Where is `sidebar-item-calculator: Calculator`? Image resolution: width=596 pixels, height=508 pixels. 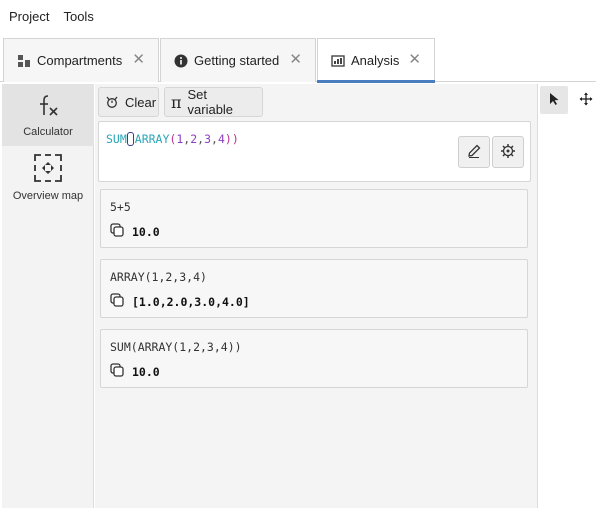 sidebar-item-calculator: Calculator is located at coordinates (48, 115).